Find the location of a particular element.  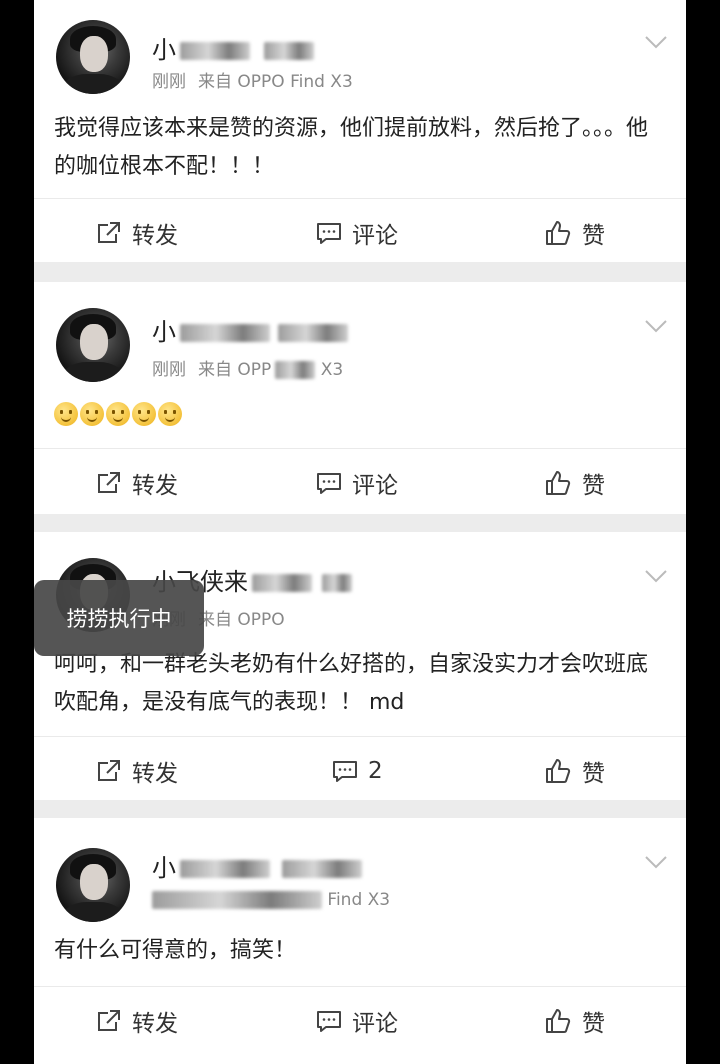

comment-button: 2 is located at coordinates (357, 771).